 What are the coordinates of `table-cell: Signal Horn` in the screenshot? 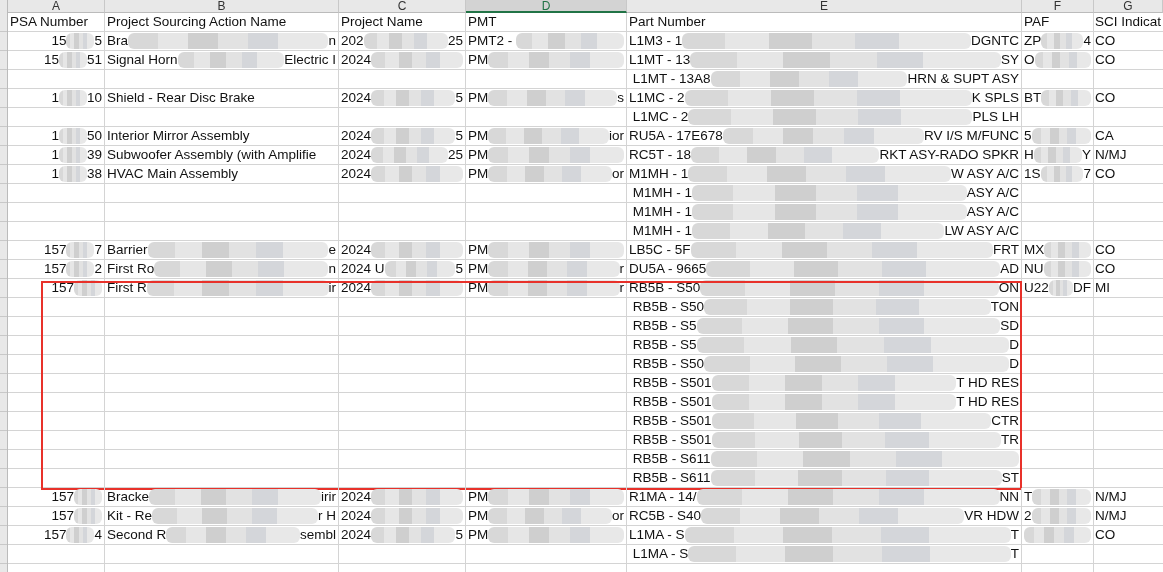 It's located at (142, 60).